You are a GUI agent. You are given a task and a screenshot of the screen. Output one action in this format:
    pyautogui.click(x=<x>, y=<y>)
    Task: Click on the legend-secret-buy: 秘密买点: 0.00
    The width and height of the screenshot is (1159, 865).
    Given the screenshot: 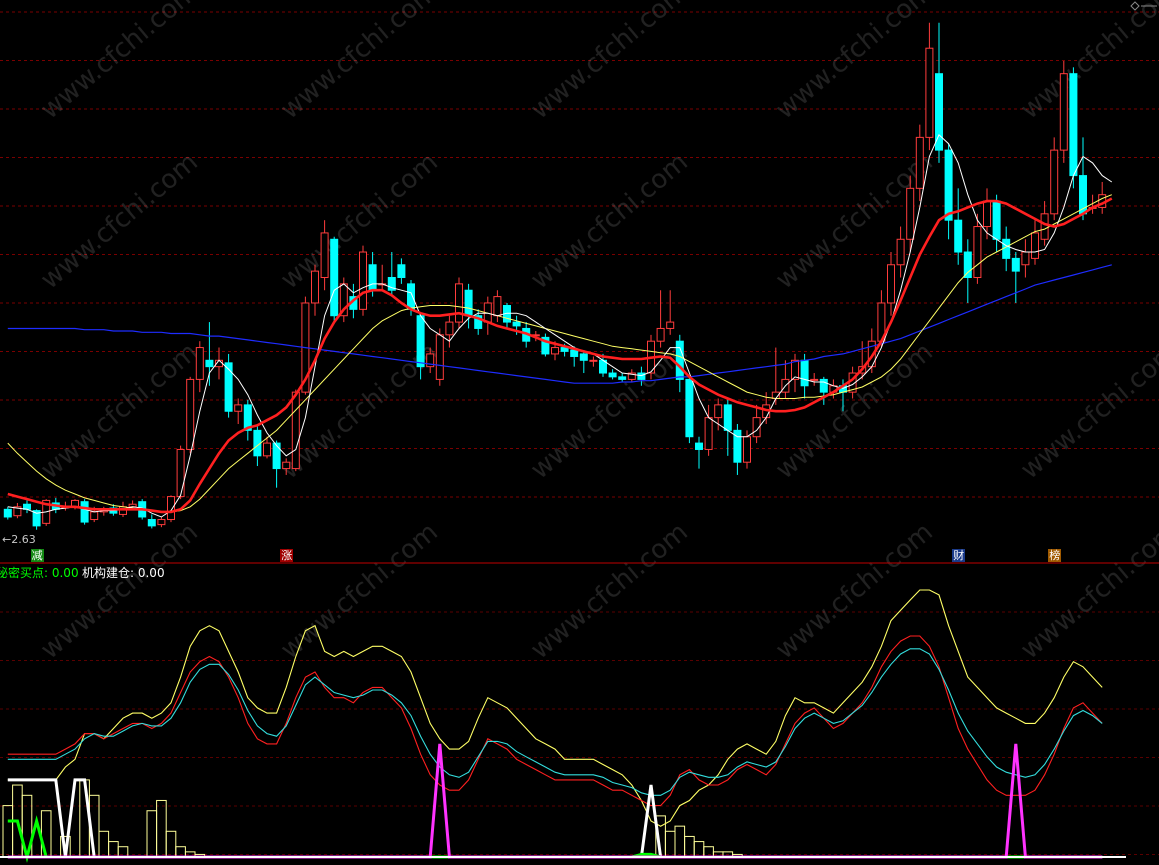 What is the action you would take?
    pyautogui.click(x=39, y=573)
    